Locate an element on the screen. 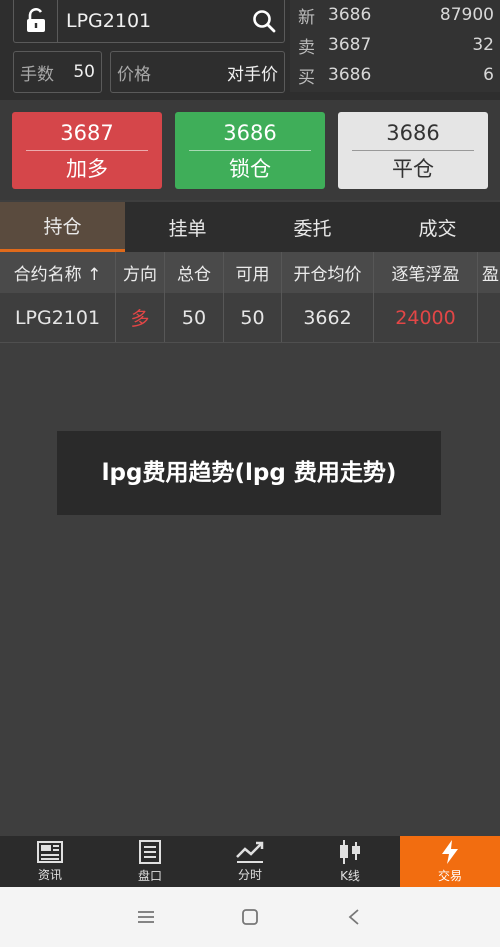 This screenshot has width=500, height=947. search-icon is located at coordinates (264, 21).